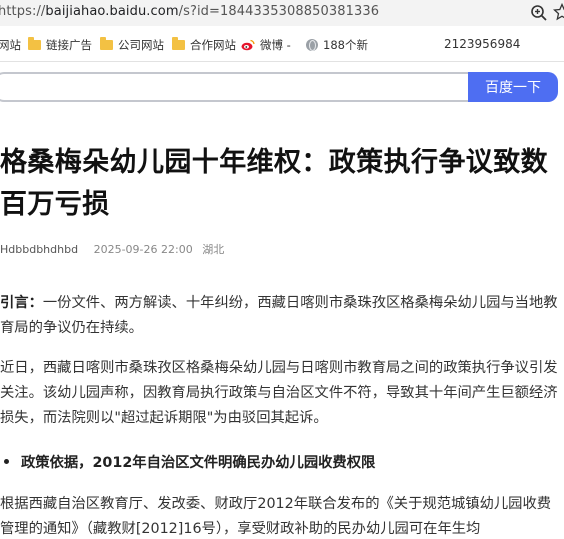 The image size is (564, 539). I want to click on bookmark-label: 合作网站, so click(213, 45).